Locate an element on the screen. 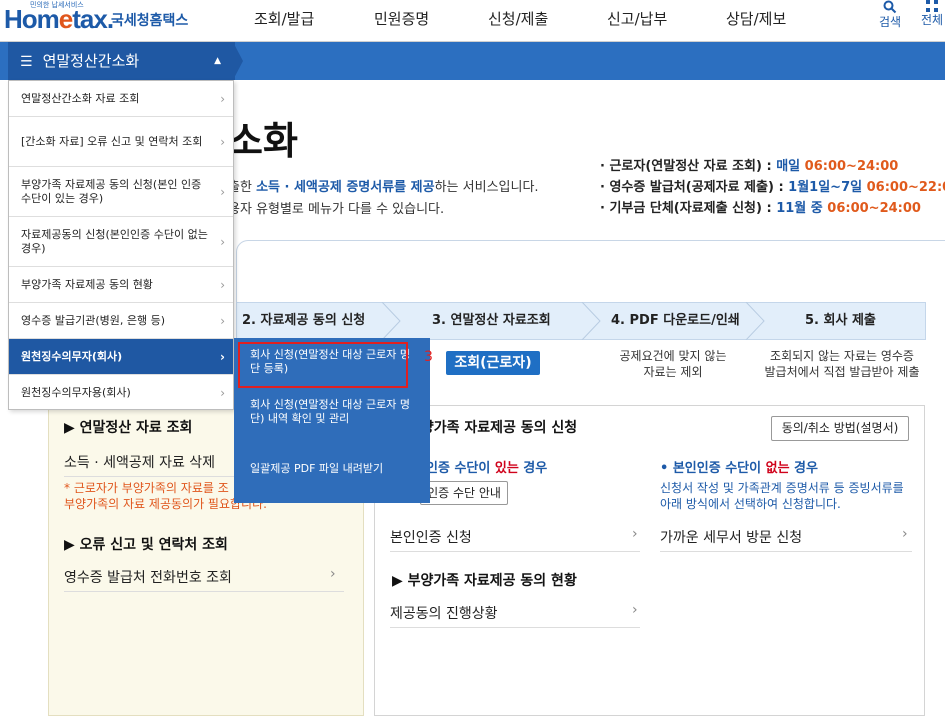 The width and height of the screenshot is (945, 716). logo-subtitle: 국세청홈택스 is located at coordinates (150, 21).